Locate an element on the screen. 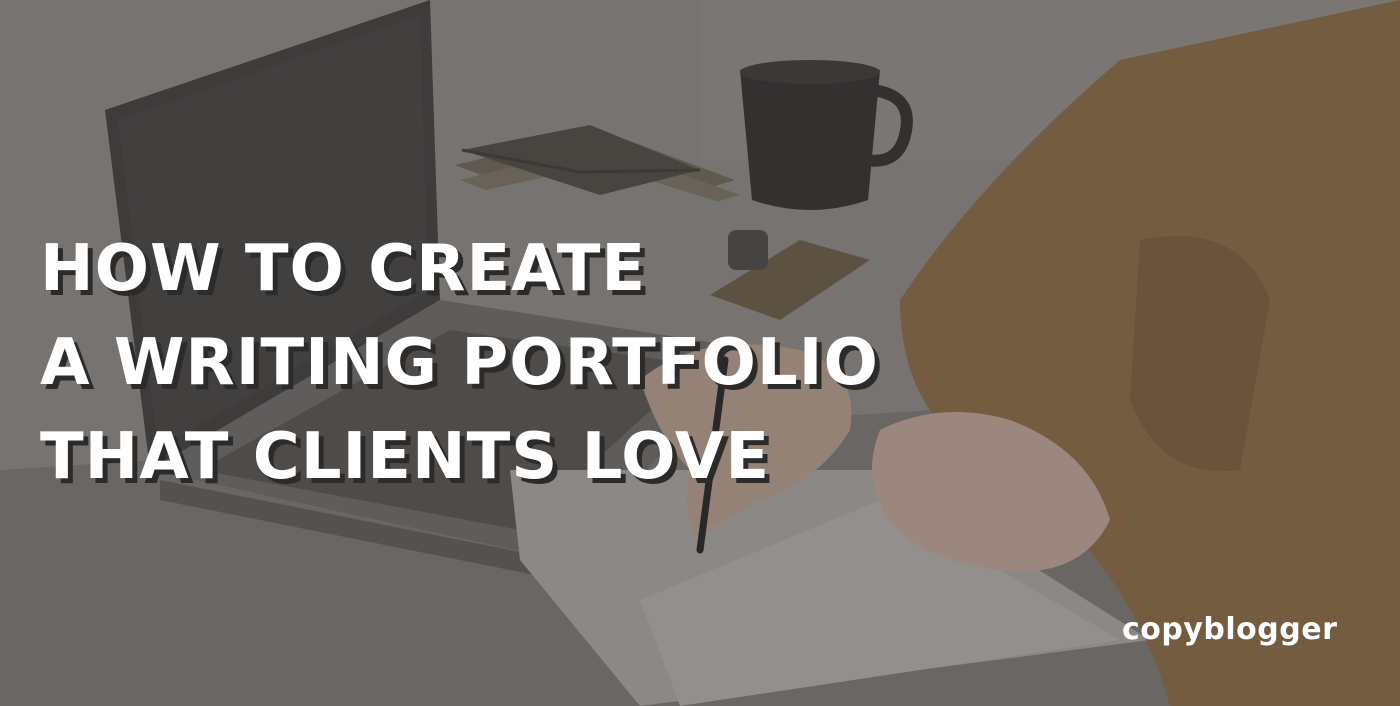 The width and height of the screenshot is (1400, 706). headline-line-2: A WRITING PORTFOLIO is located at coordinates (459, 363).